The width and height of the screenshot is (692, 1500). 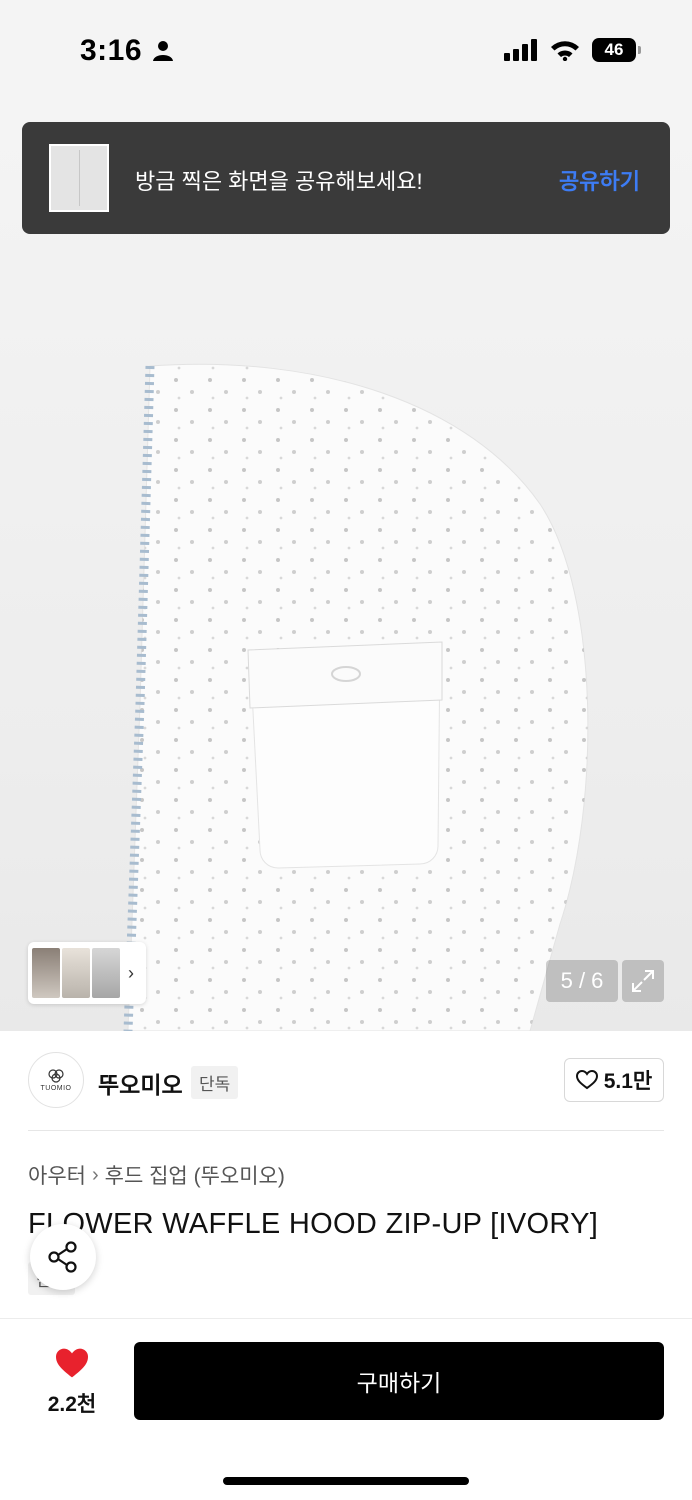 What do you see at coordinates (346, 1130) in the screenshot?
I see `divider` at bounding box center [346, 1130].